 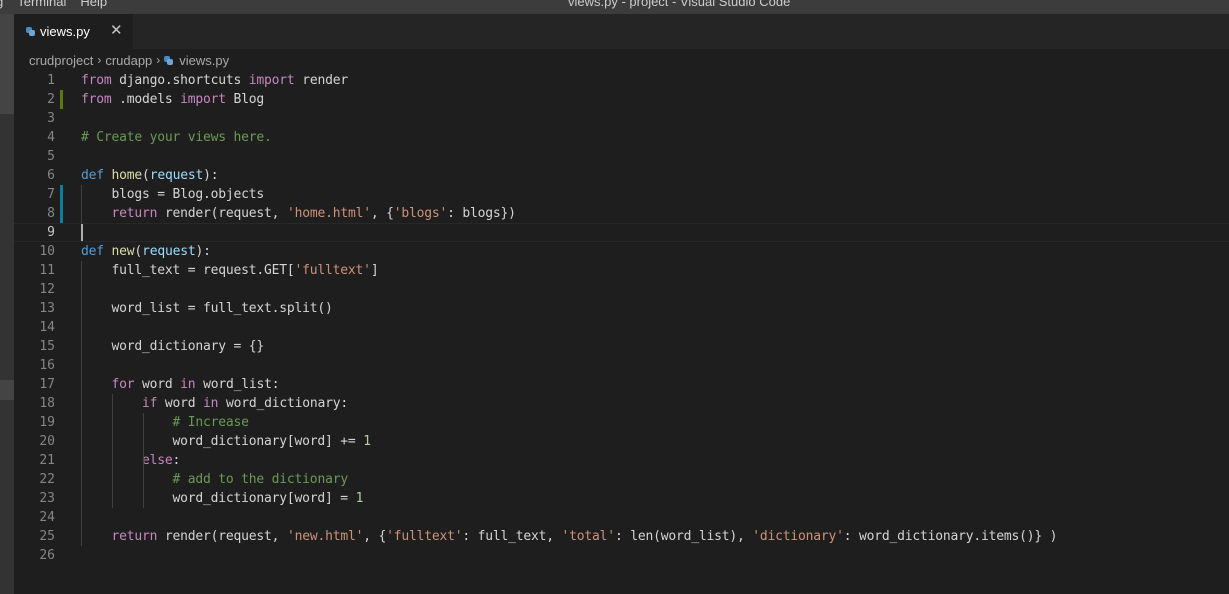 I want to click on code-token: 1, so click(x=367, y=441).